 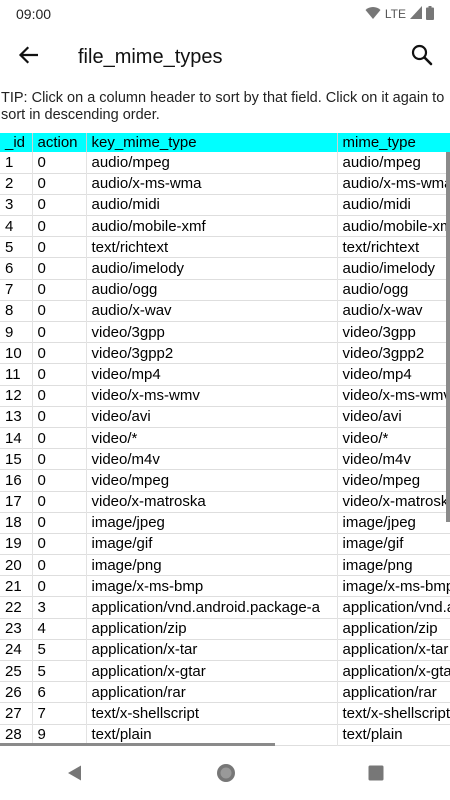 I want to click on table-row: 6 0 audio/imelody audio/imelody, so click(x=225, y=268).